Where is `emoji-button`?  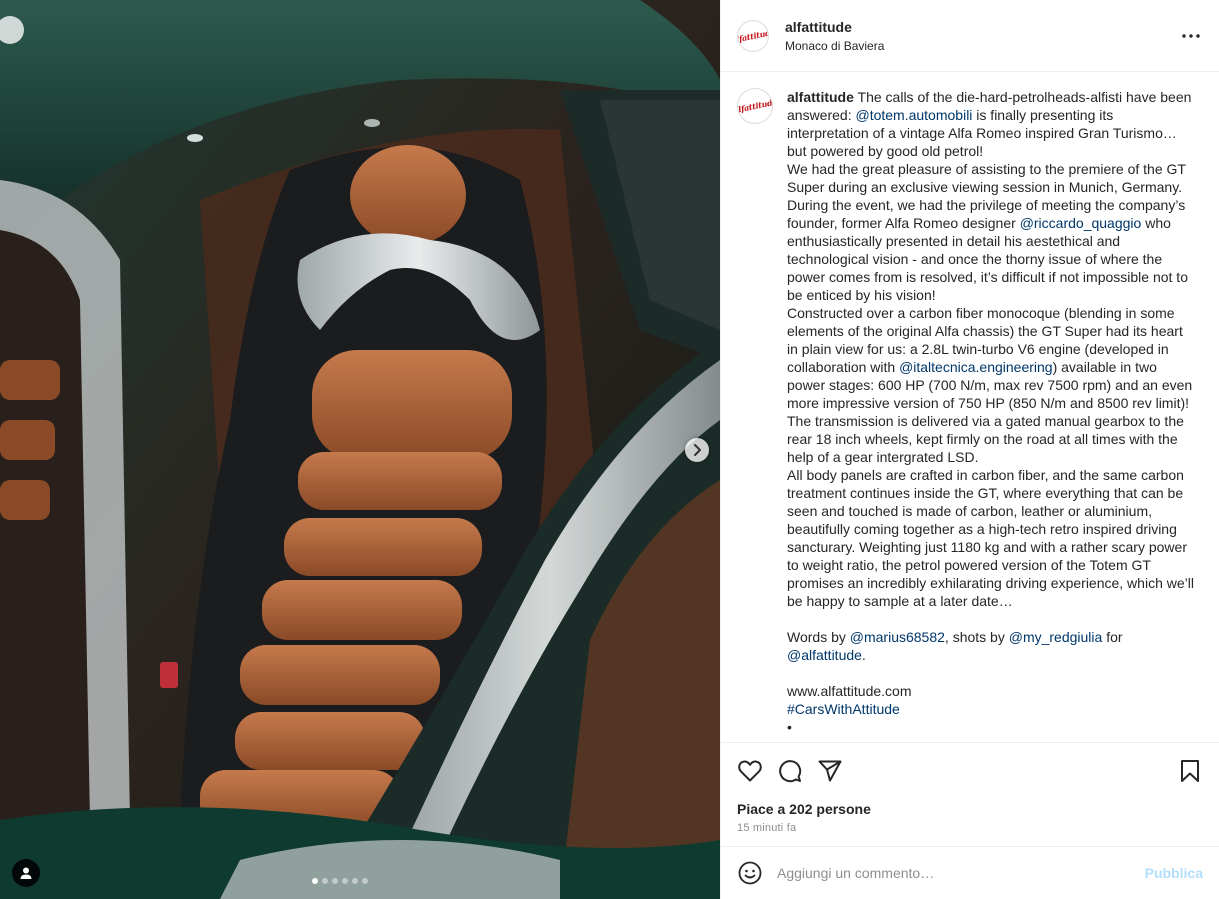 emoji-button is located at coordinates (750, 873).